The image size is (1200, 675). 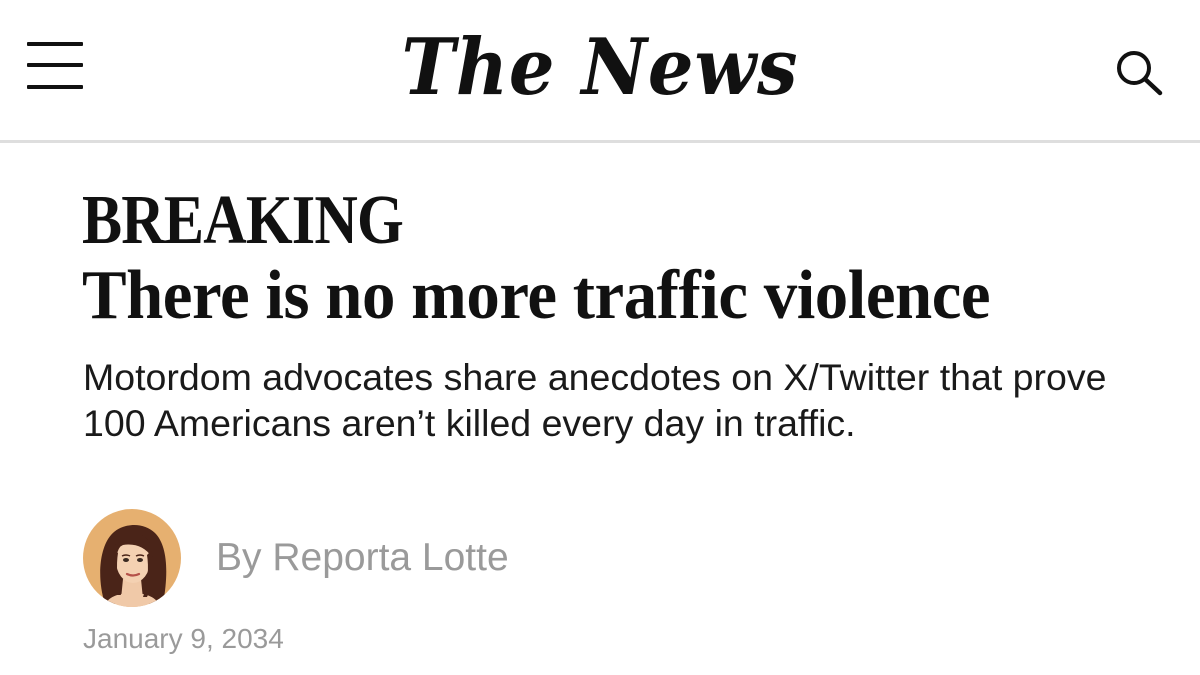 What do you see at coordinates (362, 558) in the screenshot?
I see `author-byline: By Reporta Lotte` at bounding box center [362, 558].